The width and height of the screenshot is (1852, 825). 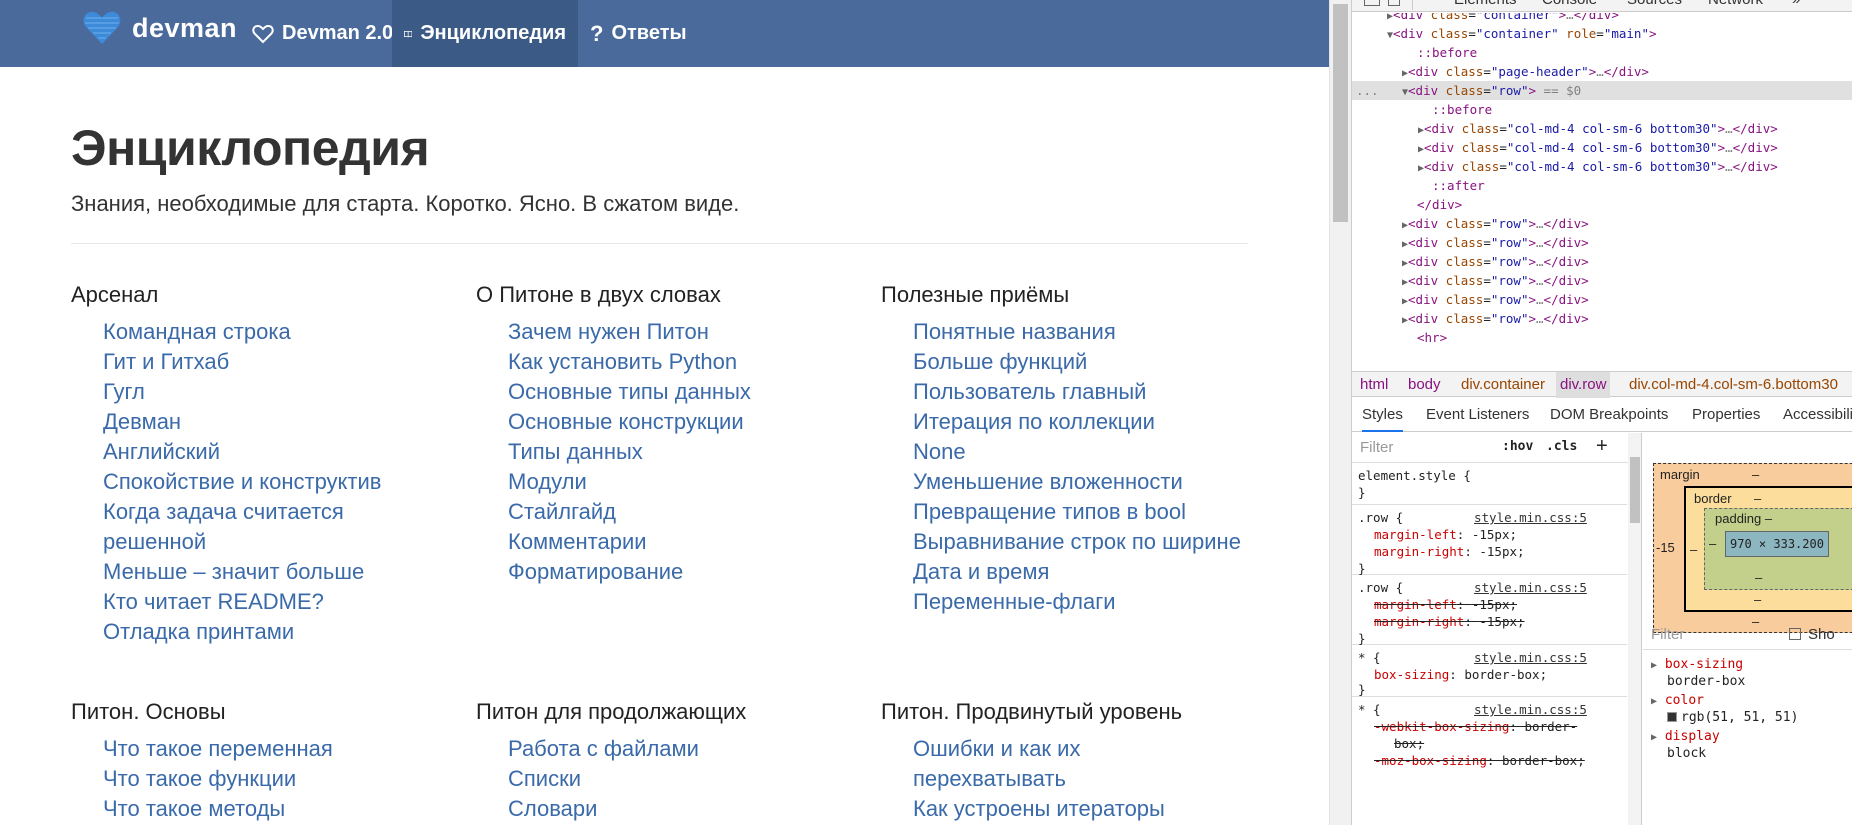 I want to click on encyclopedia-link: Пользователь главный, so click(x=1097, y=392).